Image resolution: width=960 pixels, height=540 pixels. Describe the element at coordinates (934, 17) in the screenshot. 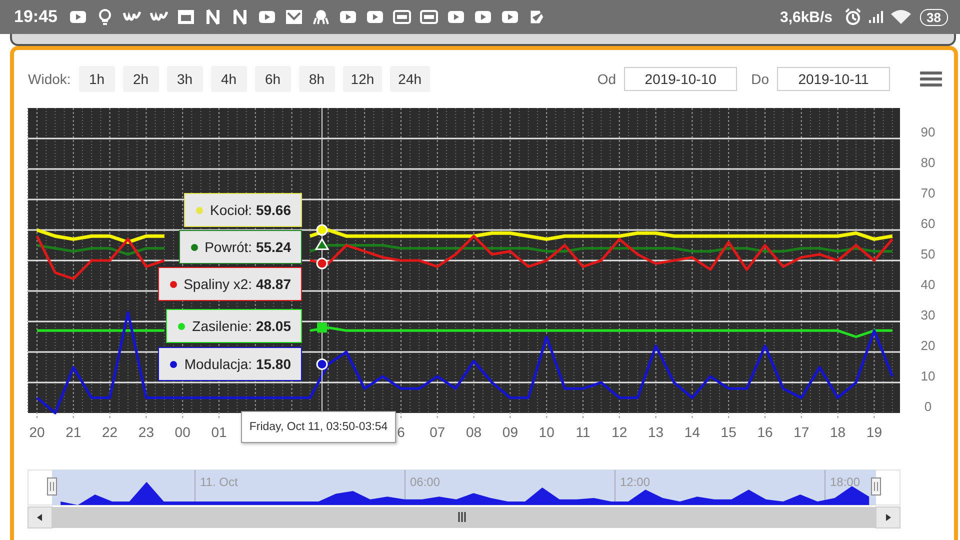

I see `battery-level: 38` at that location.